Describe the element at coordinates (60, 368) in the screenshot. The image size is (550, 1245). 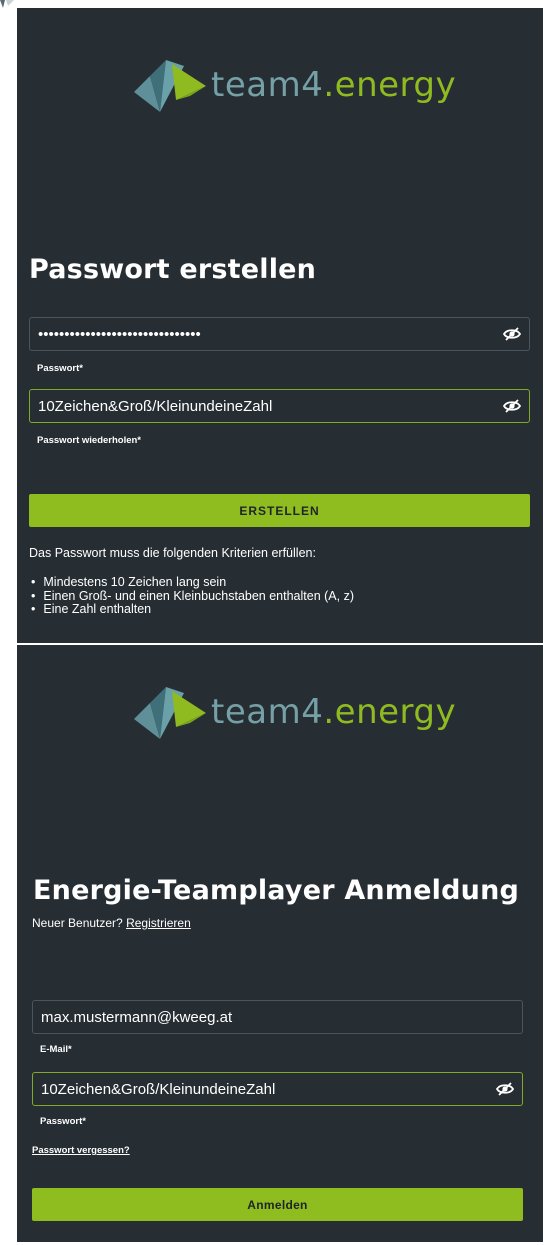
I see `password-label: Passwort*` at that location.